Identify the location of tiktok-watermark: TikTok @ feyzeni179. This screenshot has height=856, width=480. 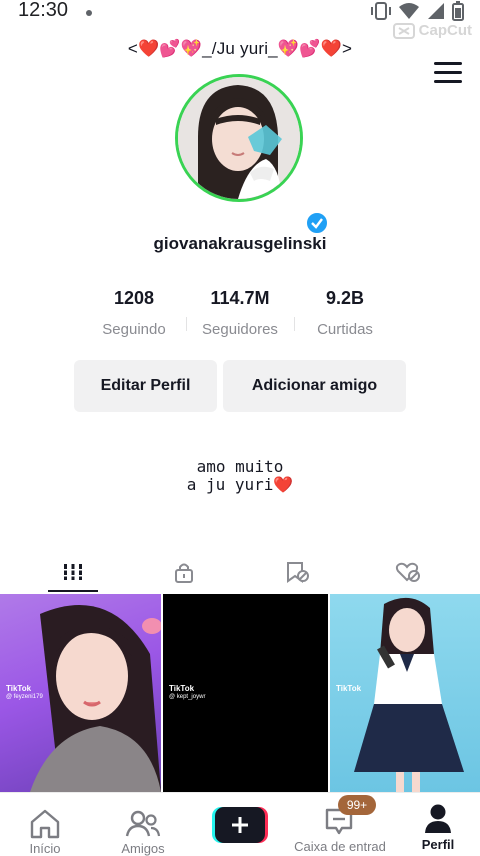
(24, 693).